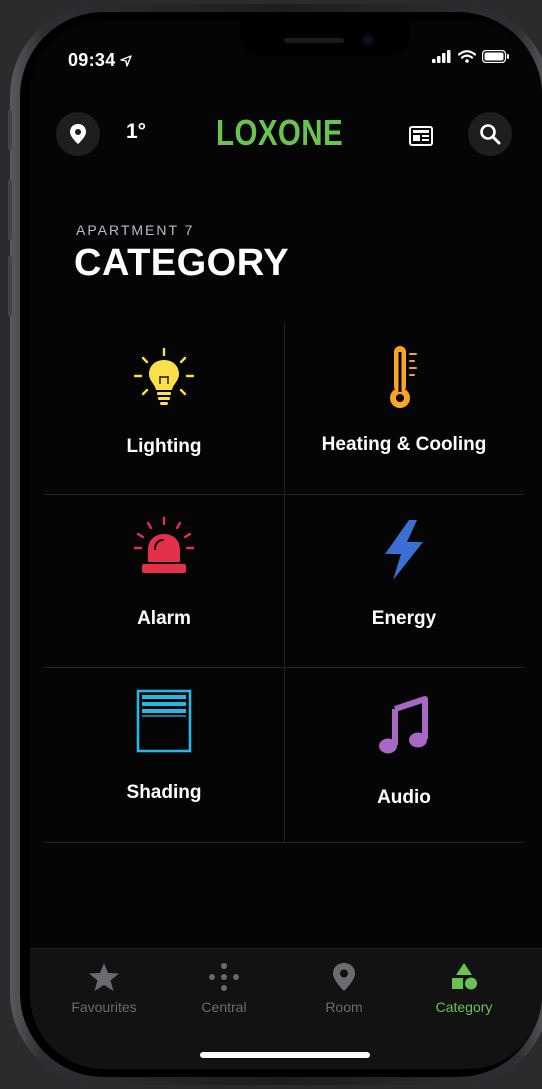 The width and height of the screenshot is (542, 1089). I want to click on status-icons, so click(471, 56).